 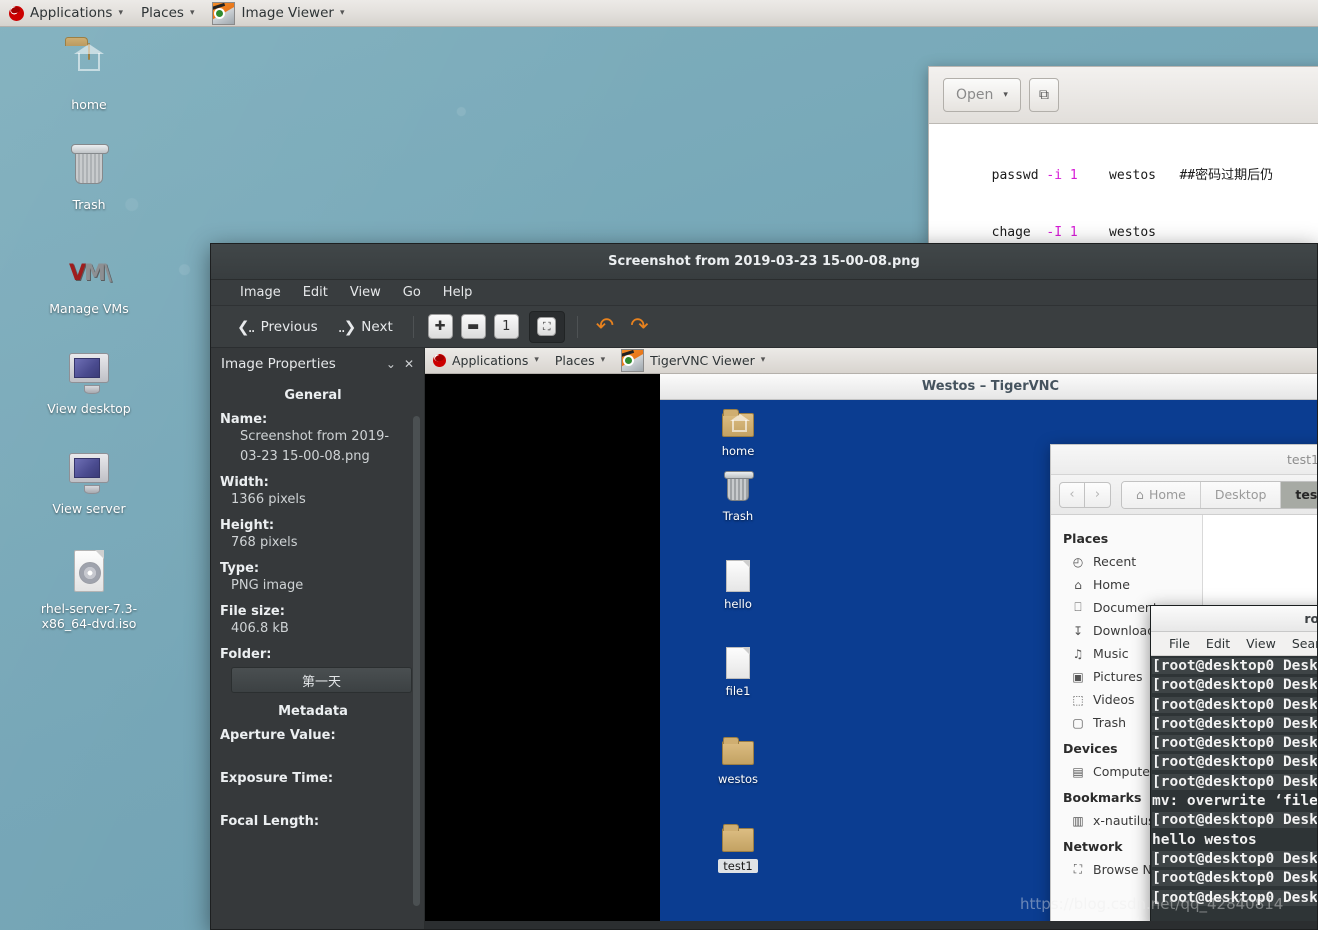 What do you see at coordinates (278, 364) in the screenshot?
I see `image-properties-title: Image Properties` at bounding box center [278, 364].